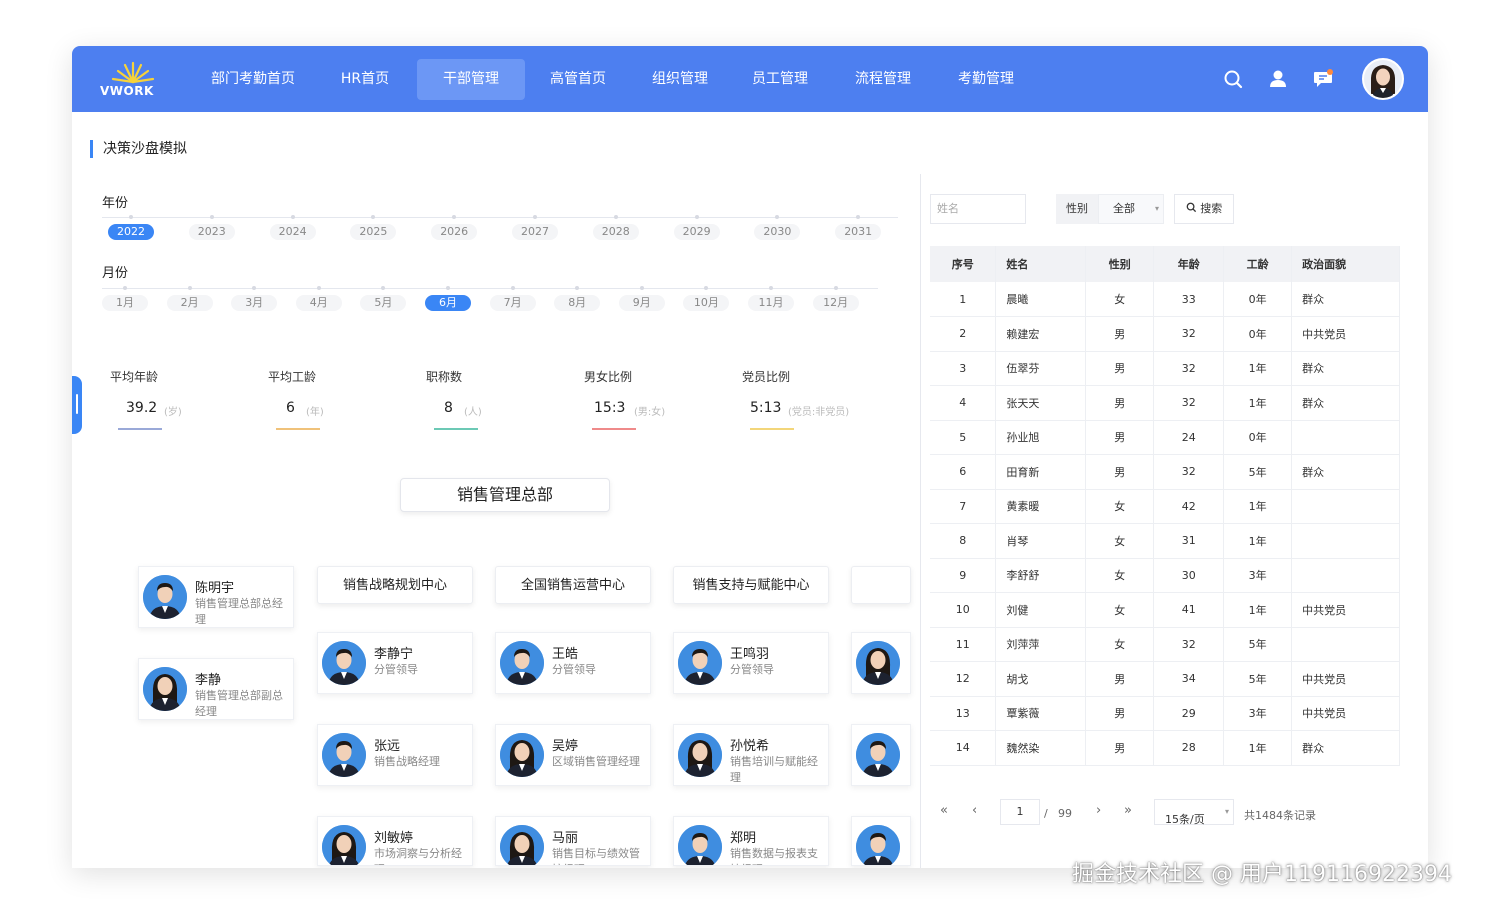 Image resolution: width=1500 pixels, height=911 pixels. I want to click on table-cell: 刘健, so click(1041, 610).